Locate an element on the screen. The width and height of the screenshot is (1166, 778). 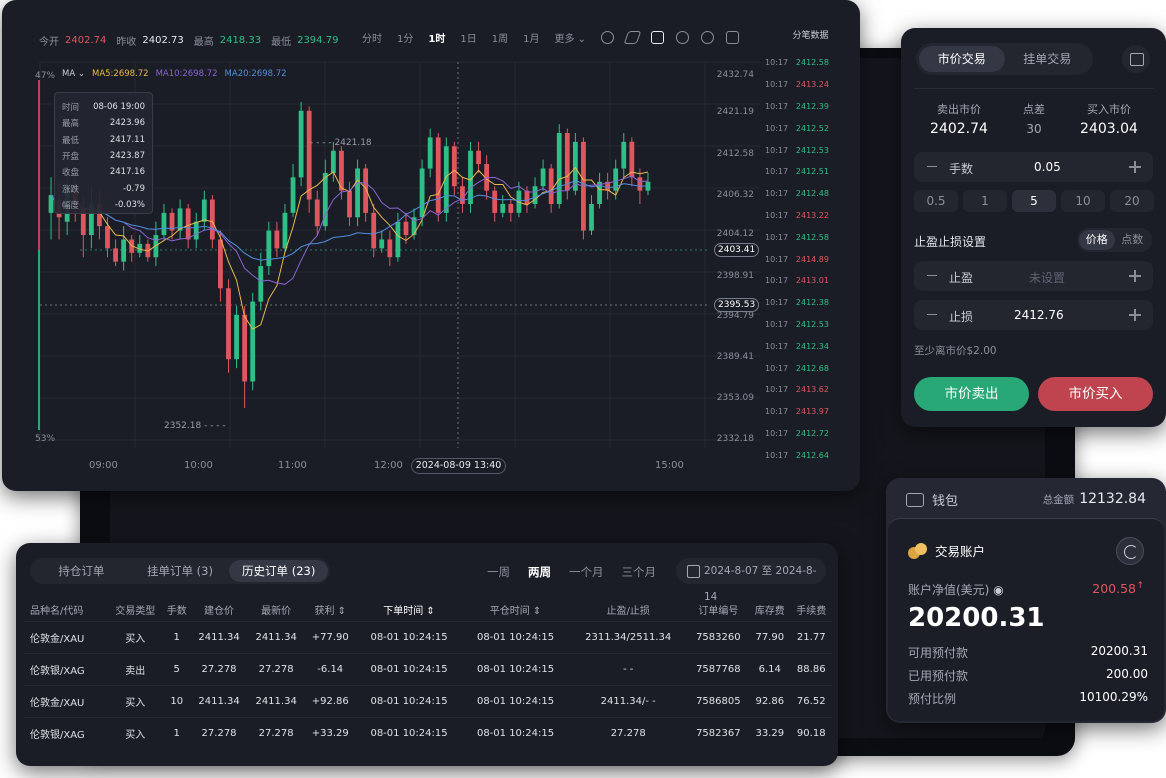
period-option: 一个月 is located at coordinates (586, 572).